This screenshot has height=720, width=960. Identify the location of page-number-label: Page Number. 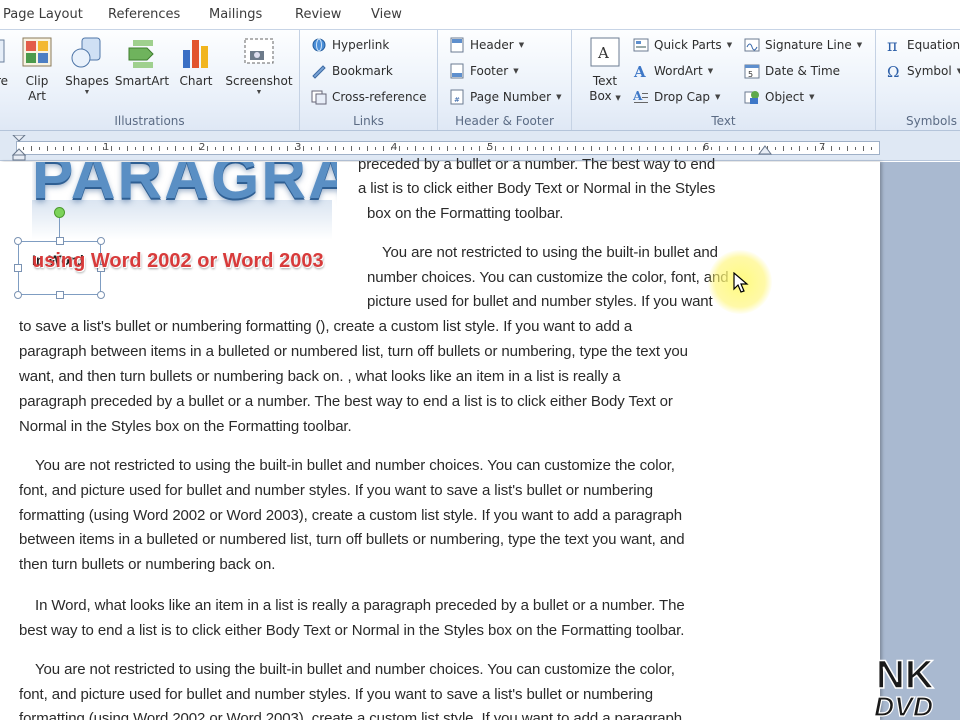
(511, 97).